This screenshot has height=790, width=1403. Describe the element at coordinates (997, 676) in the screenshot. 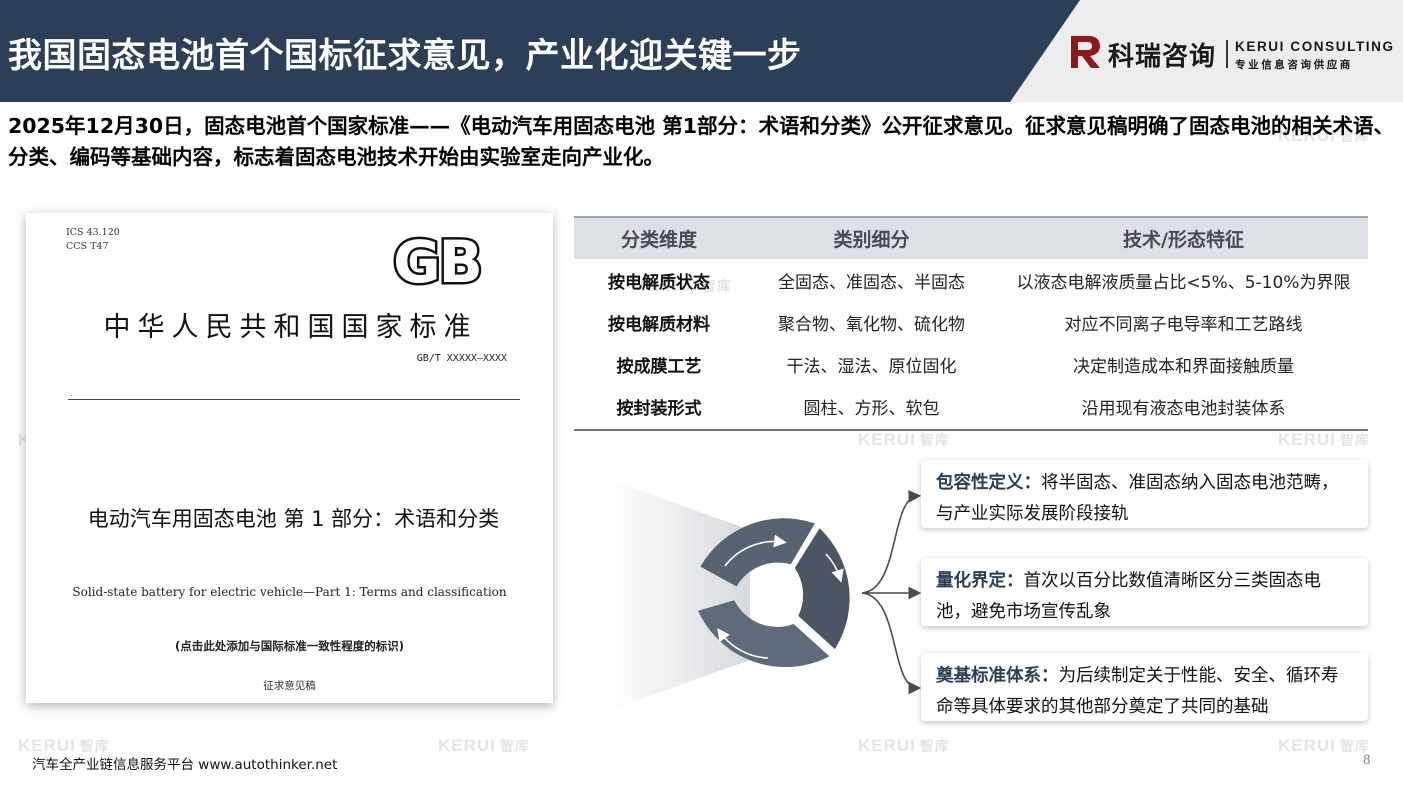

I see `feature-label: 奠基标准体系：` at that location.